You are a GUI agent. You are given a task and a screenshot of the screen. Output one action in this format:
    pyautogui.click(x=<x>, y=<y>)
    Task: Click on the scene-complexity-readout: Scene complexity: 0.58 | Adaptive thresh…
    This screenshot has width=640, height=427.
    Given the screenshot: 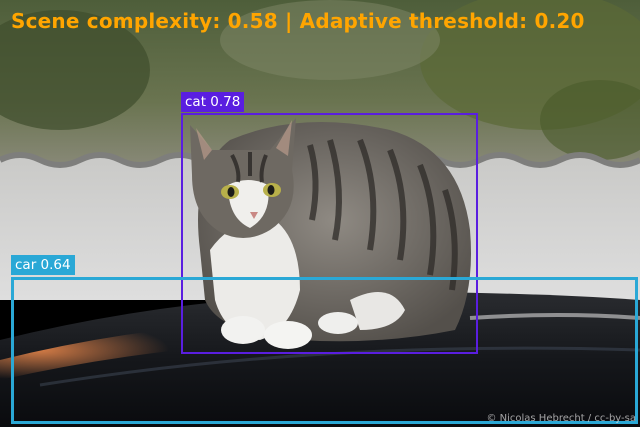 What is the action you would take?
    pyautogui.click(x=298, y=21)
    